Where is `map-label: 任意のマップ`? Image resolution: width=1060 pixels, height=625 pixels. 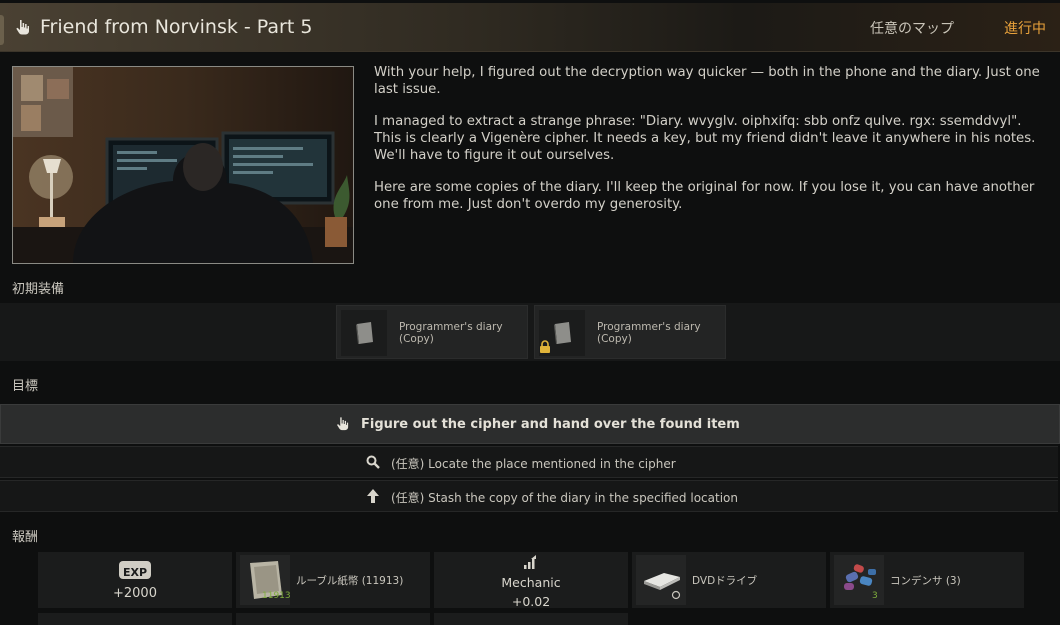
map-label: 任意のマップ is located at coordinates (912, 29).